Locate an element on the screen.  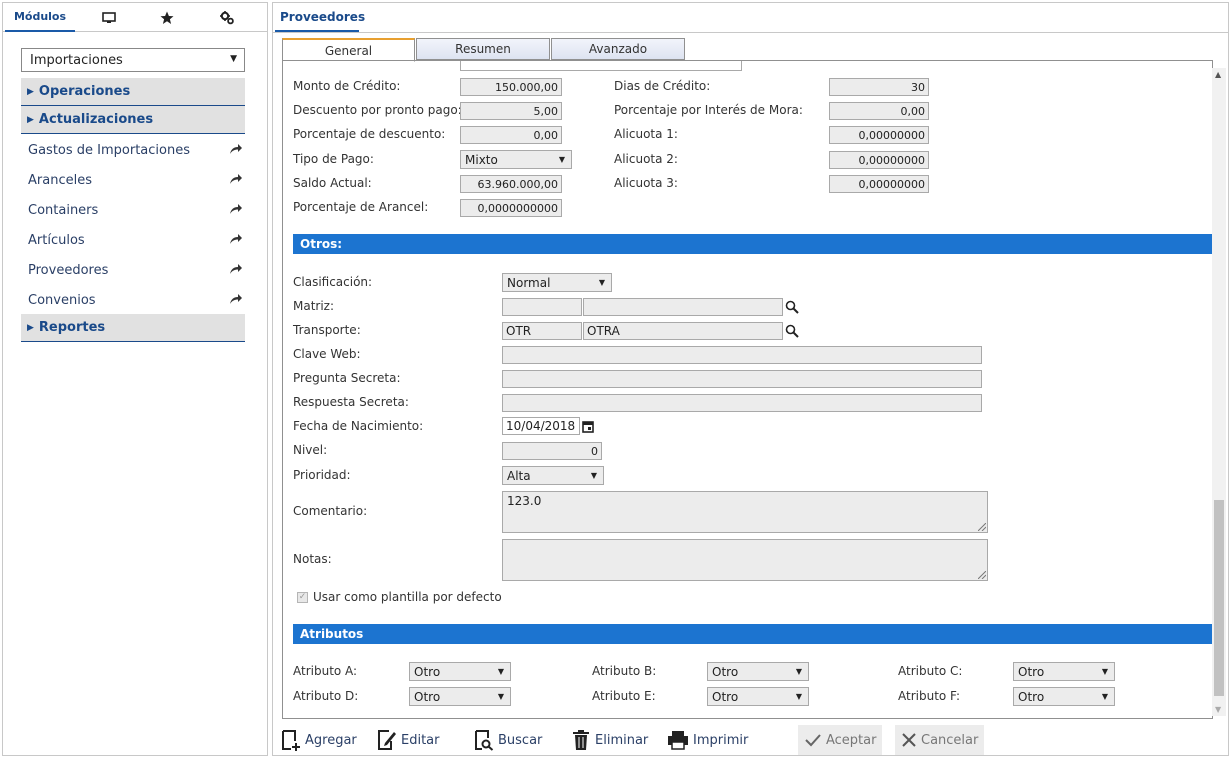
menu-item-label: Artículos is located at coordinates (56, 240).